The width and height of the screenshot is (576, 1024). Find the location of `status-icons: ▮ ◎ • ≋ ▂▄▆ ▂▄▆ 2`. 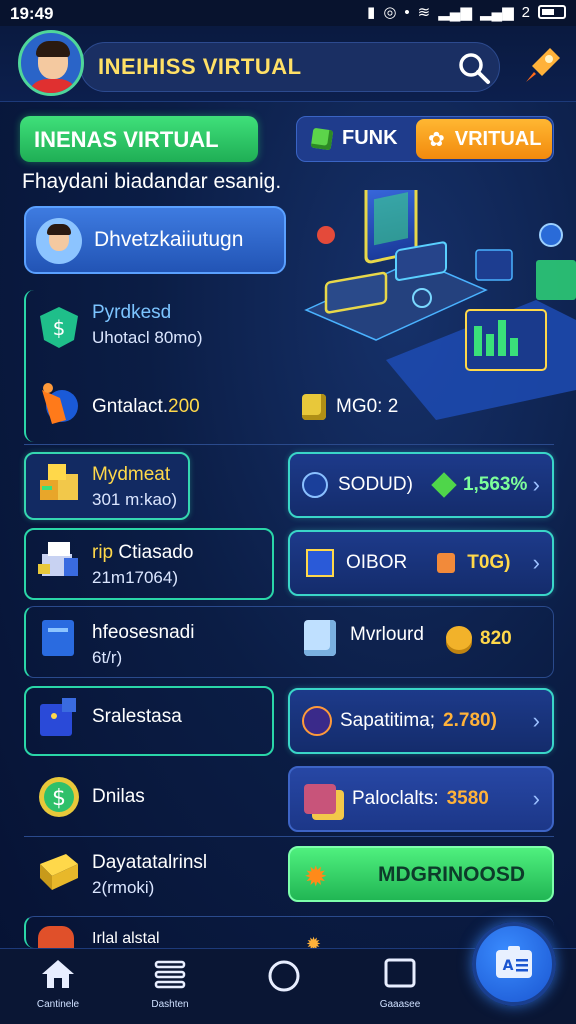

status-icons: ▮ ◎ • ≋ ▂▄▆ ▂▄▆ 2 is located at coordinates (466, 12).